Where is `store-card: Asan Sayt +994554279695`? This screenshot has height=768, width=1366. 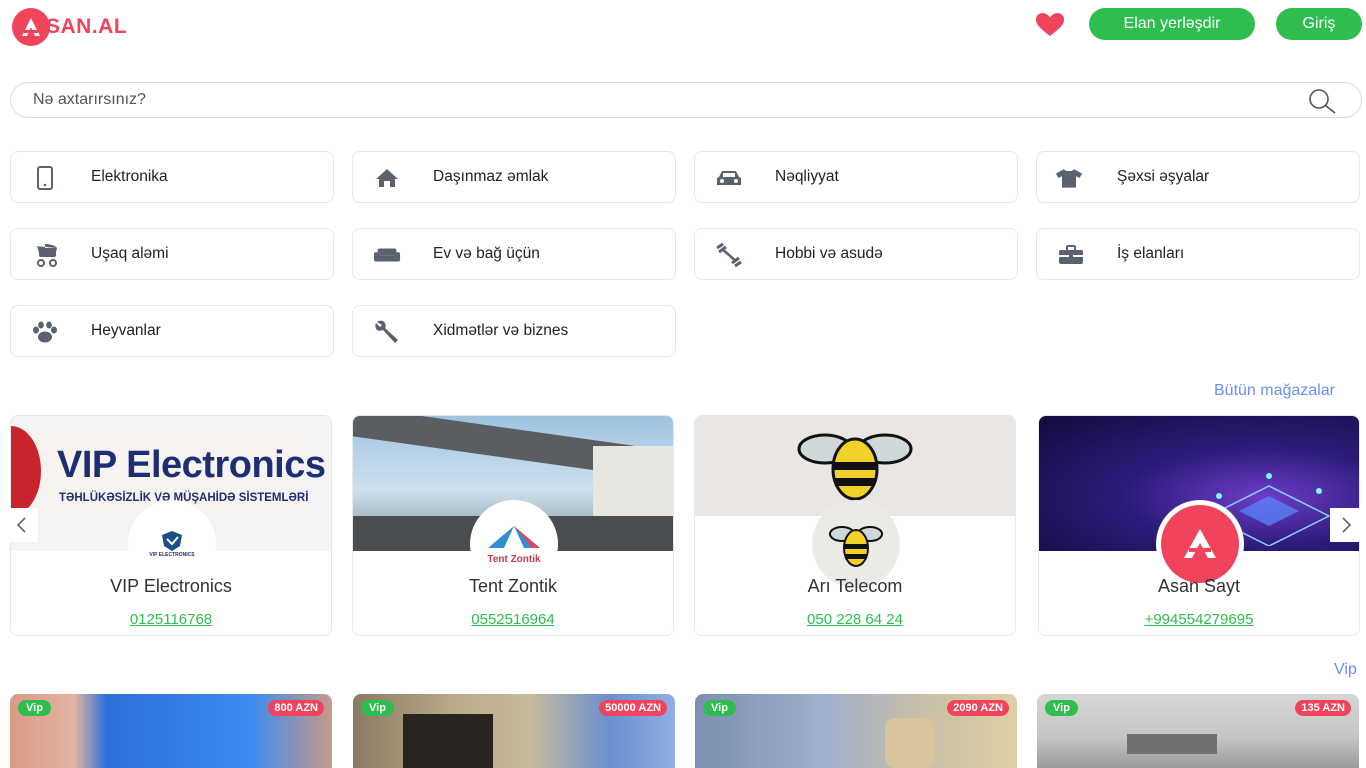 store-card: Asan Sayt +994554279695 is located at coordinates (1199, 525).